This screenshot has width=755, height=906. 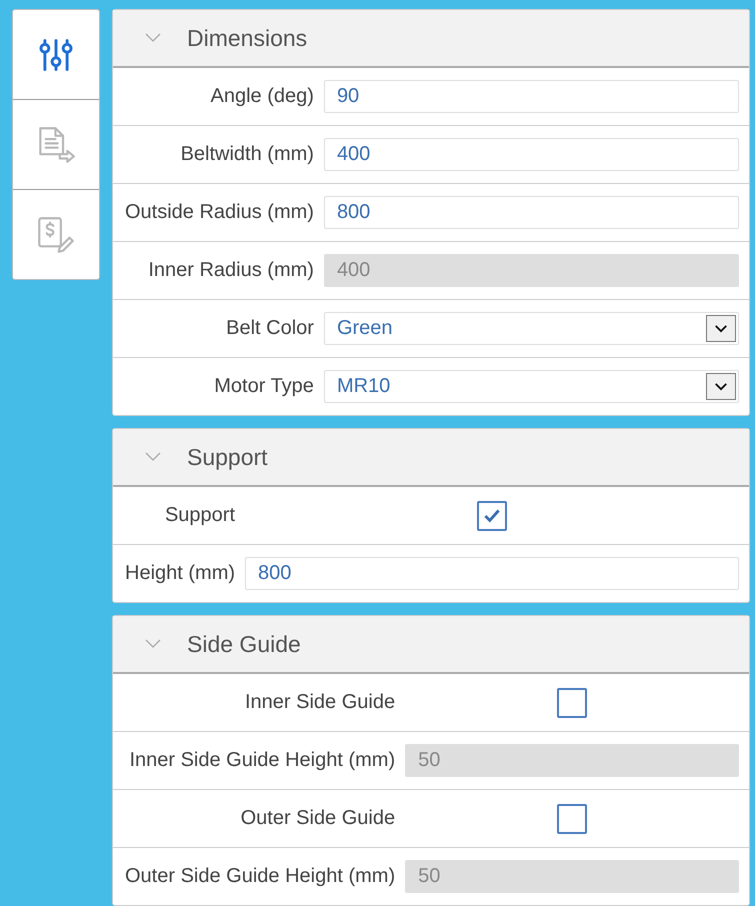 What do you see at coordinates (259, 760) in the screenshot?
I see `field-label: Inner Side Guide Height (mm)` at bounding box center [259, 760].